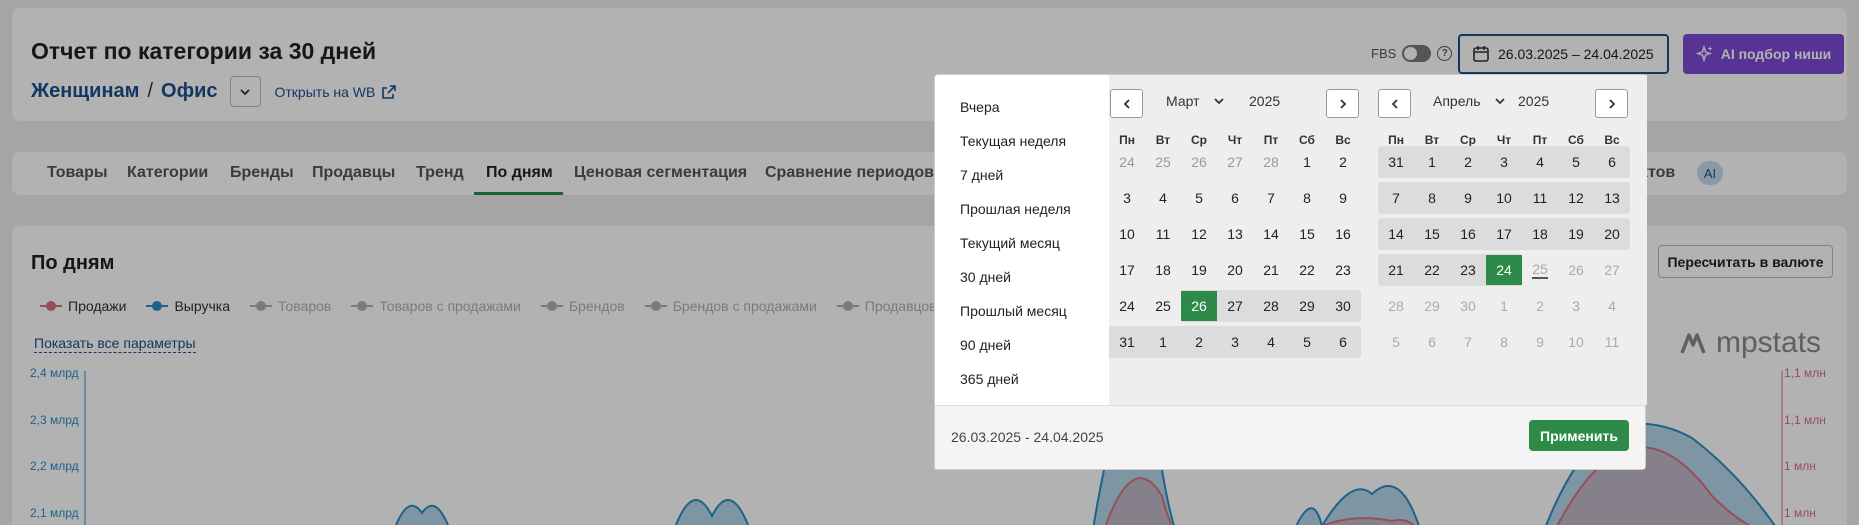  What do you see at coordinates (1579, 435) in the screenshot?
I see `apply-button: Применить` at bounding box center [1579, 435].